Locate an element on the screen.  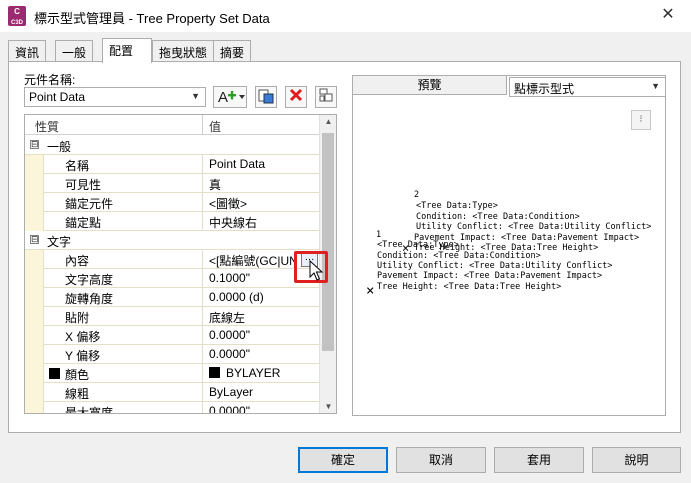
property-name: 錨定點 is located at coordinates (83, 223).